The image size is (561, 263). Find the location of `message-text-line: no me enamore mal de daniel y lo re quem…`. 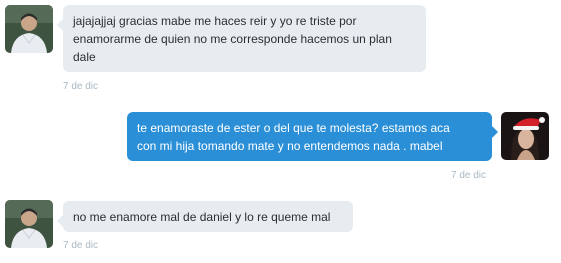

message-text-line: no me enamore mal de daniel y lo re quem… is located at coordinates (202, 217).